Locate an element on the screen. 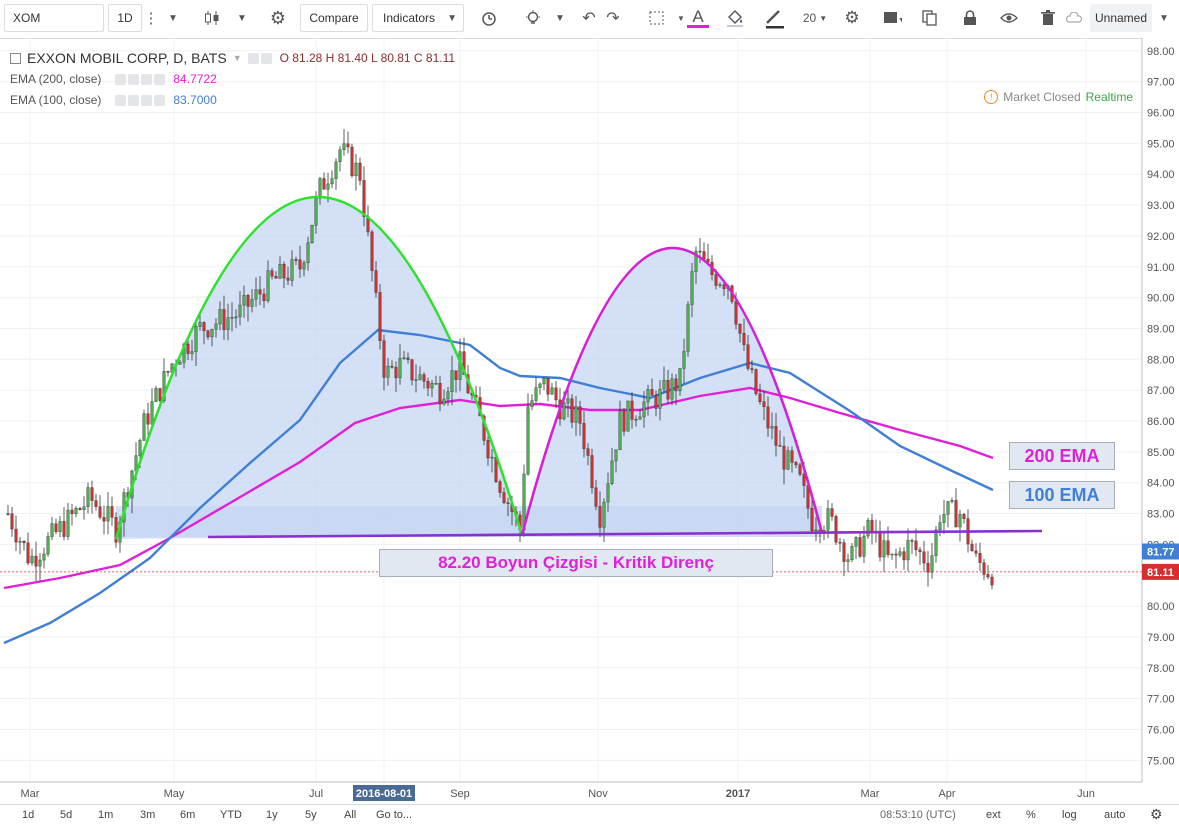 Image resolution: width=1179 pixels, height=830 pixels. title-dropdown-icon: ▼ is located at coordinates (237, 58).